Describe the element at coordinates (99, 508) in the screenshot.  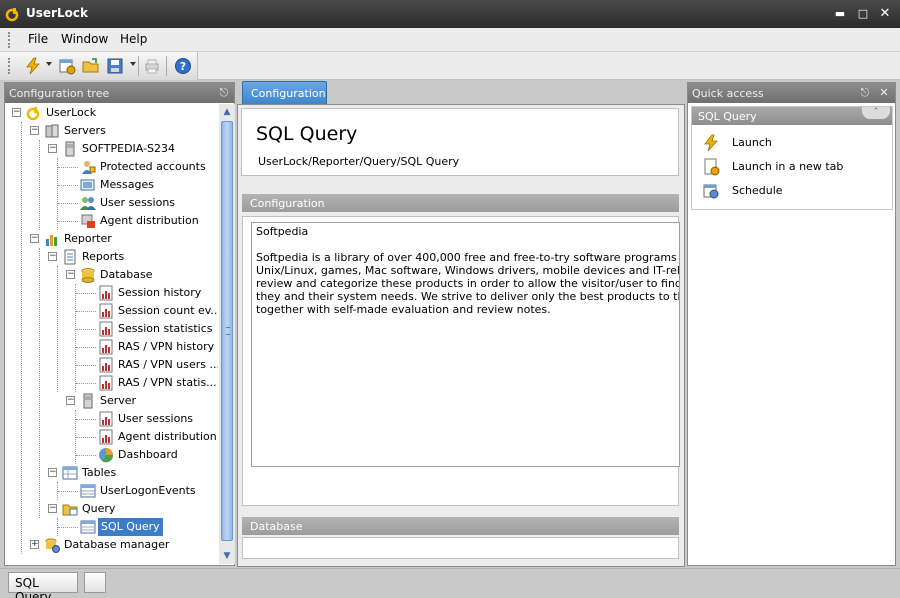
I see `tree-node-label: Query` at that location.